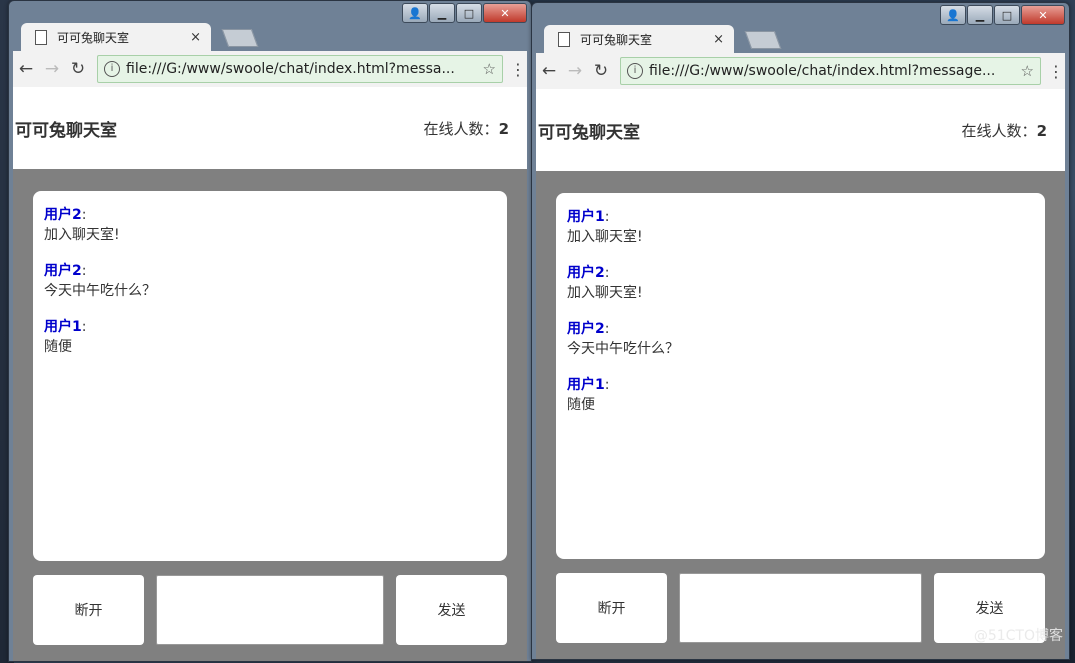 Image resolution: width=1075 pixels, height=663 pixels. I want to click on watermark: @51CTO博客, so click(1018, 636).